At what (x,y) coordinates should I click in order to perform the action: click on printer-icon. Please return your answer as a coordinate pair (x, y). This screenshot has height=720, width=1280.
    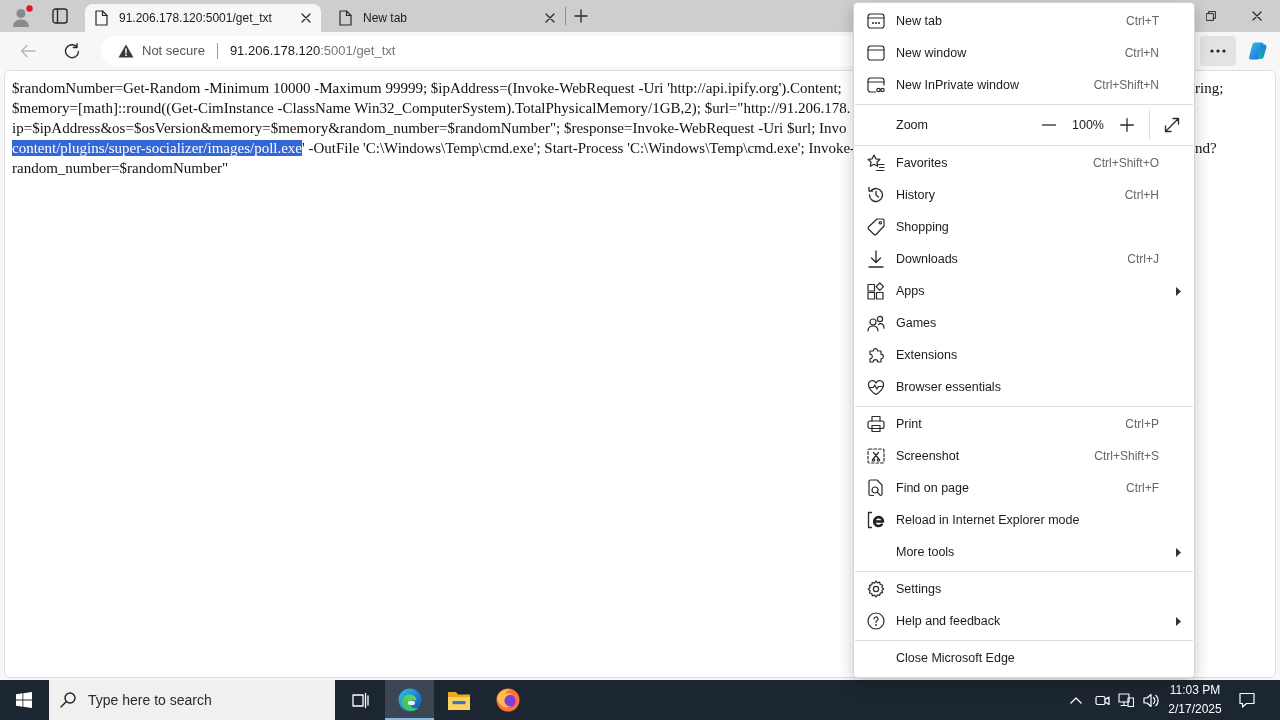
    Looking at the image, I should click on (876, 424).